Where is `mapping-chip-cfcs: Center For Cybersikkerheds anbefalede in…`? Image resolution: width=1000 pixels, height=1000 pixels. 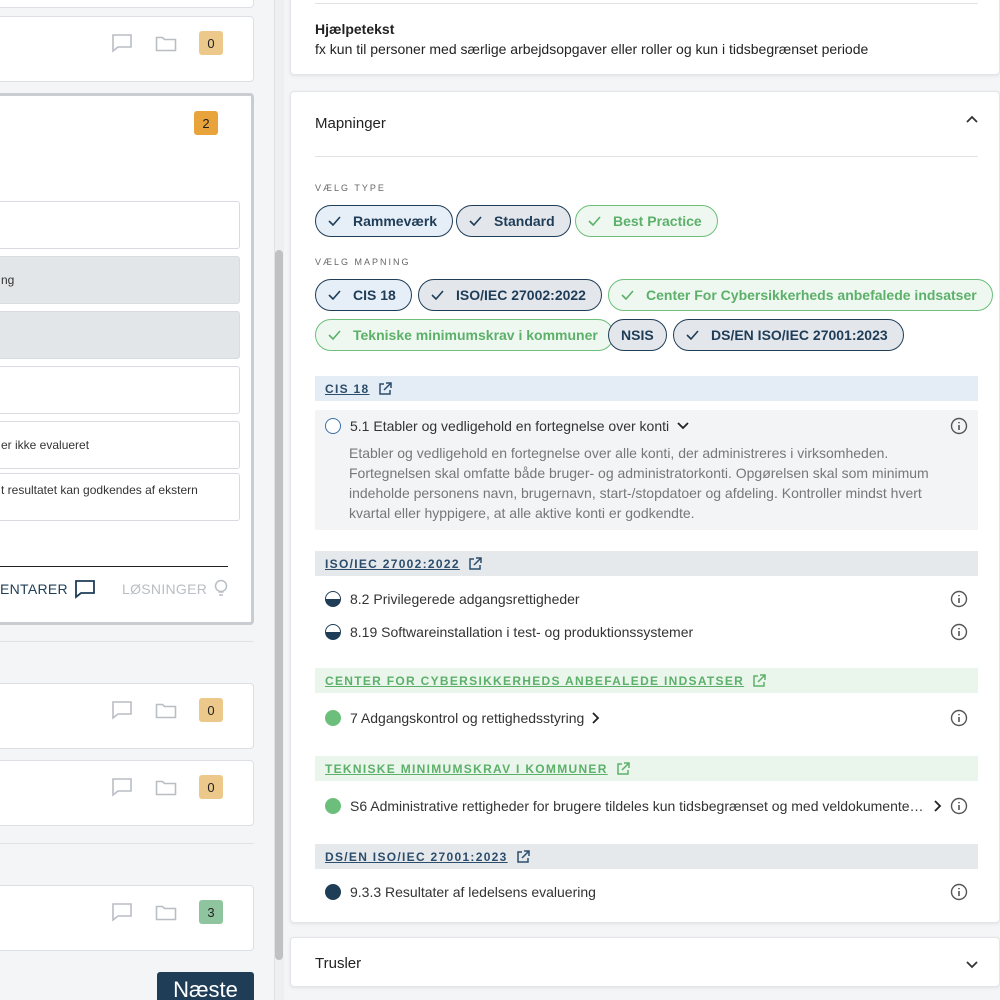 mapping-chip-cfcs: Center For Cybersikkerheds anbefalede in… is located at coordinates (800, 295).